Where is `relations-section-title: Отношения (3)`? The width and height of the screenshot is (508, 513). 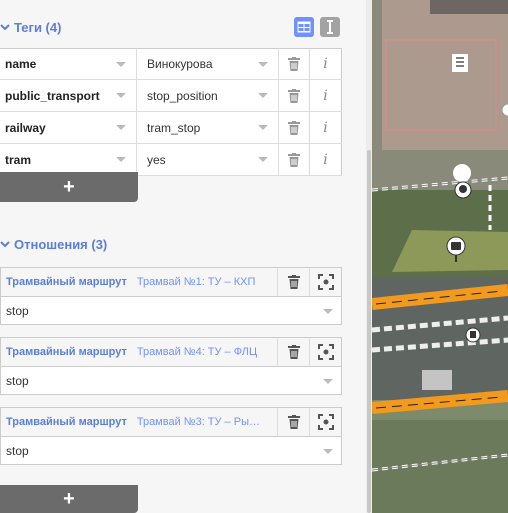 relations-section-title: Отношения (3) is located at coordinates (61, 244).